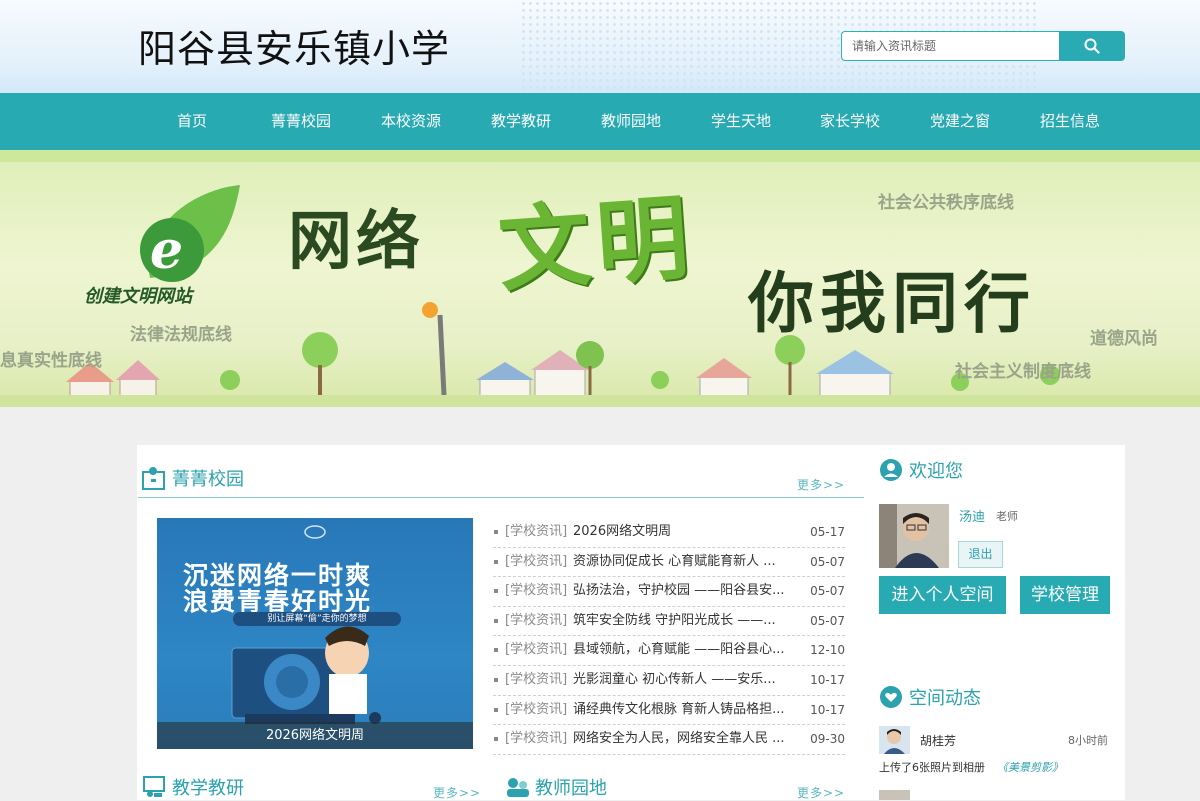 Image resolution: width=1200 pixels, height=801 pixels. What do you see at coordinates (1088, 740) in the screenshot?
I see `dynamics-time: 8小时前` at bounding box center [1088, 740].